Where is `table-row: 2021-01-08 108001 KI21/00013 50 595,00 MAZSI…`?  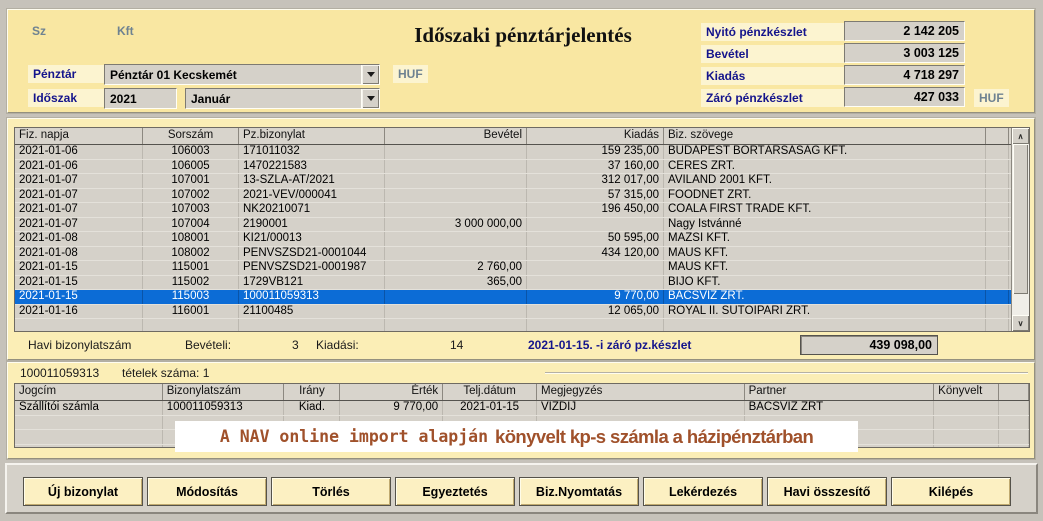 table-row: 2021-01-08 108001 KI21/00013 50 595,00 MAZSI… is located at coordinates (513, 239).